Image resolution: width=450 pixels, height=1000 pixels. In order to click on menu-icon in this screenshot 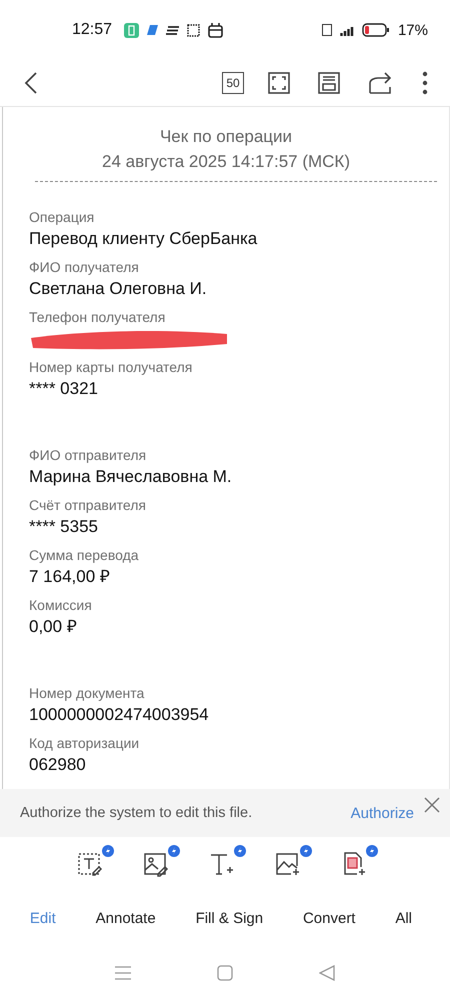, I will do `click(123, 973)`.